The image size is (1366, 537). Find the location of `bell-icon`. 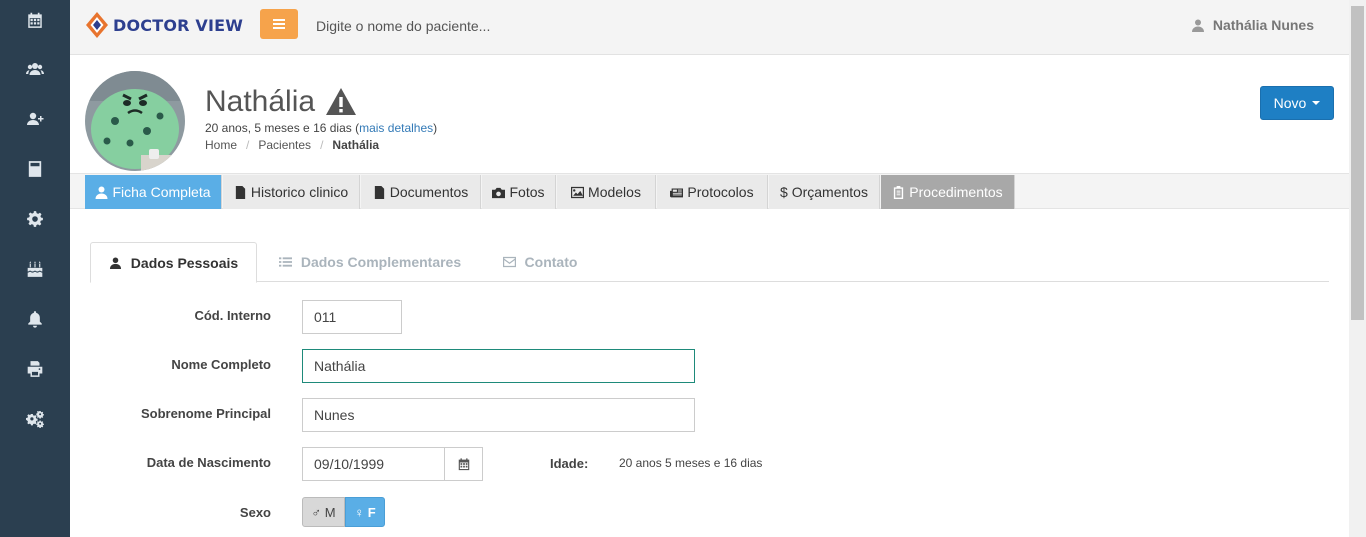

bell-icon is located at coordinates (35, 319).